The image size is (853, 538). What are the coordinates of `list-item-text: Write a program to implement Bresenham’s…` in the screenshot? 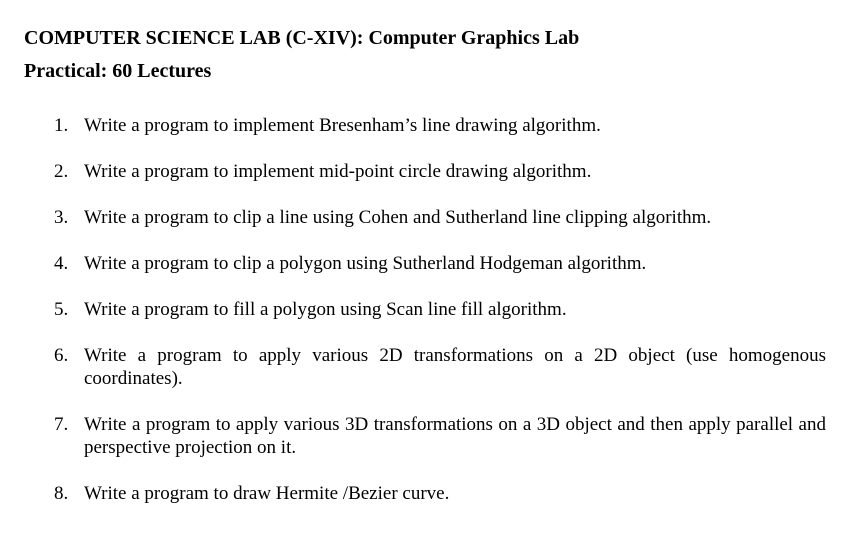 It's located at (342, 125).